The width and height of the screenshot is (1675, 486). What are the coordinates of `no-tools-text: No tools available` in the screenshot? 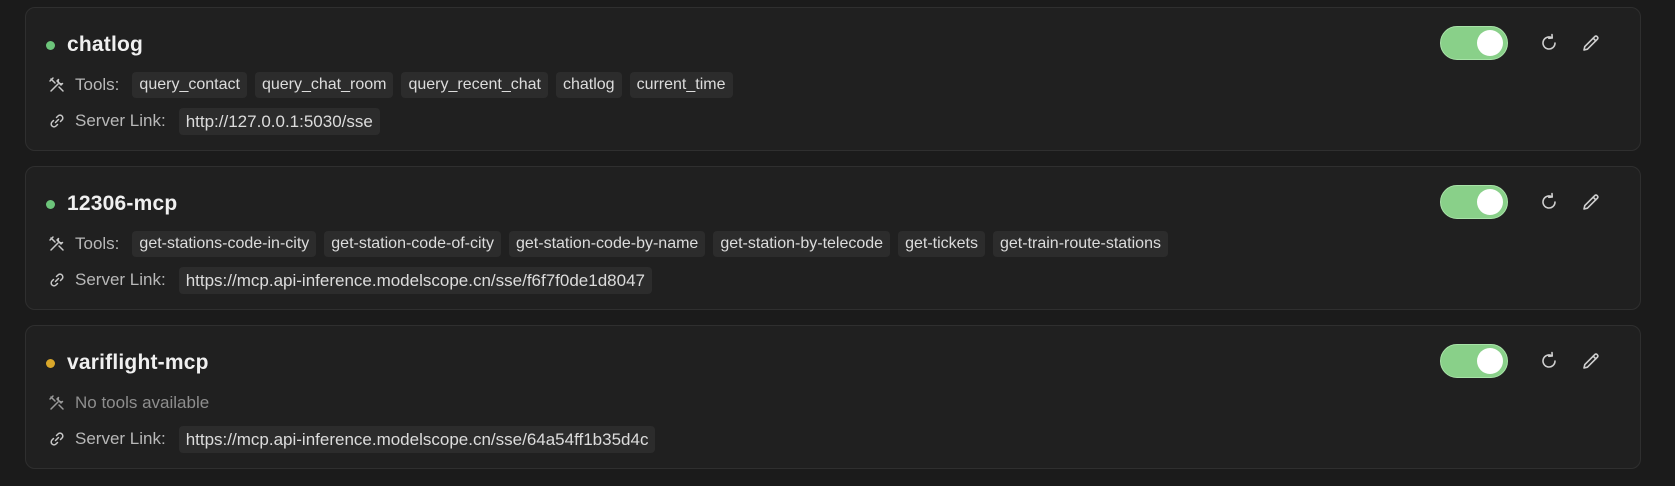 It's located at (142, 402).